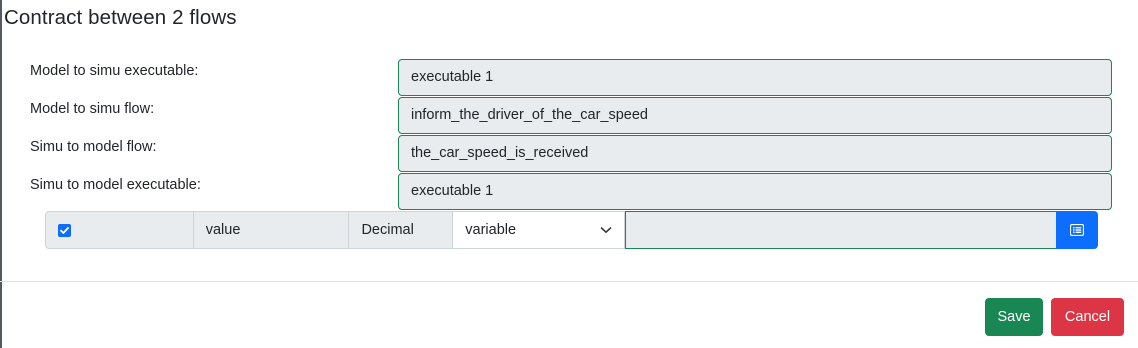  I want to click on list-button, so click(1077, 230).